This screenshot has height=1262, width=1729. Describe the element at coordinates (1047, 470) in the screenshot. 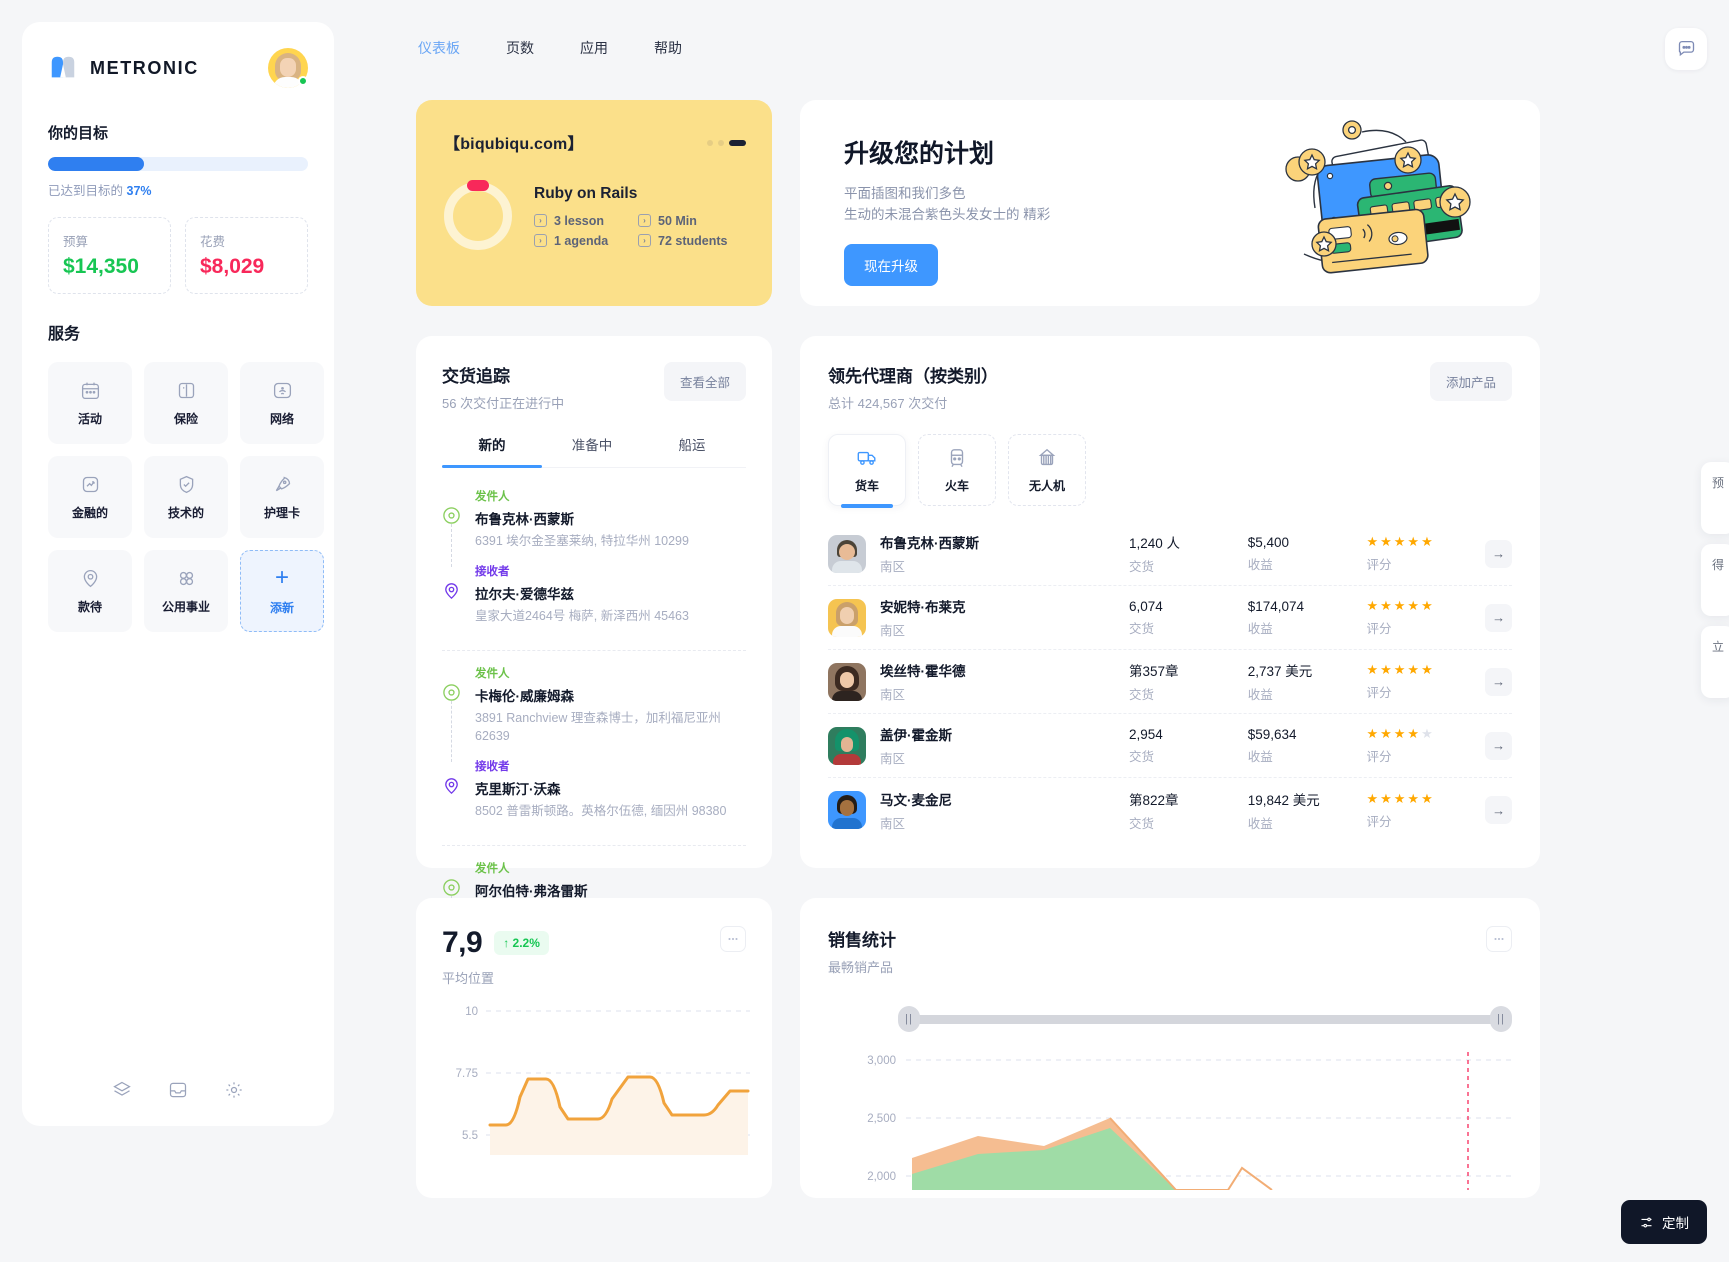

I see `category-drone: 无人机` at that location.